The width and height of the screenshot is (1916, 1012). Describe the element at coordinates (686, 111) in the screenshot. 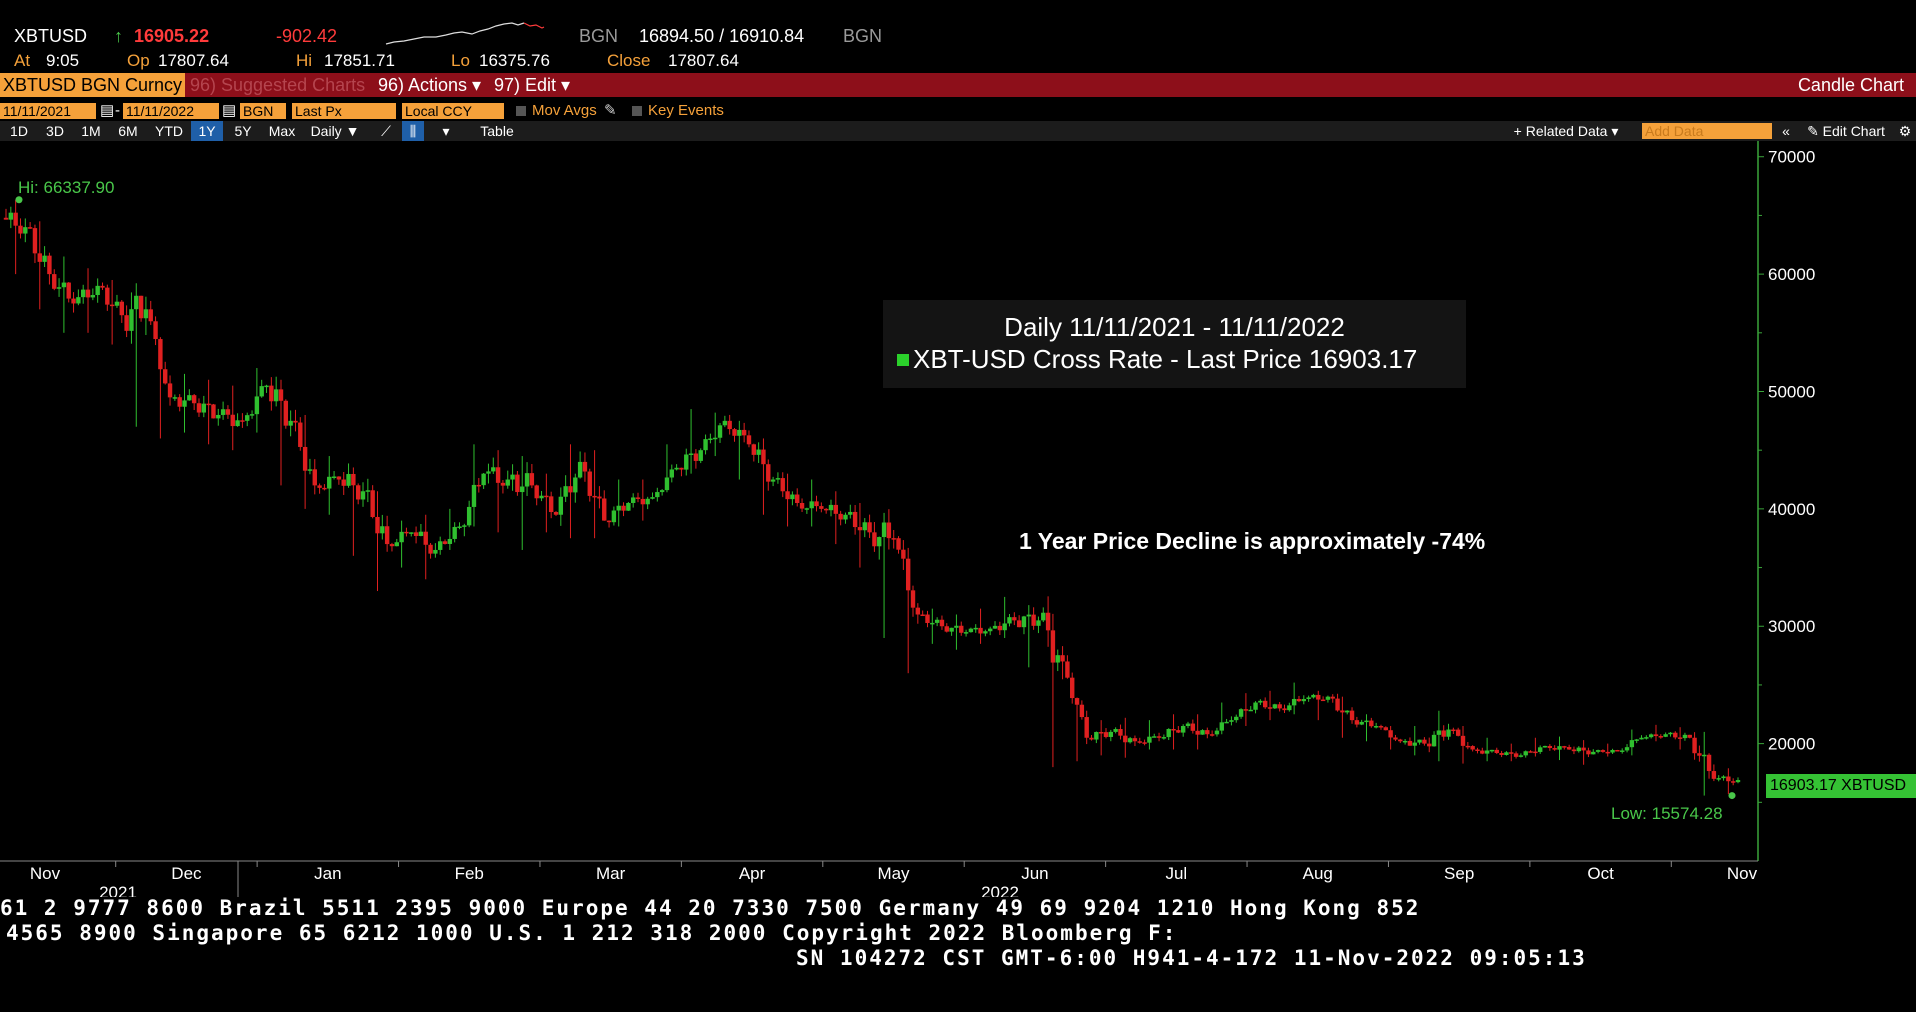

I see `key-events-label: Key Events` at that location.